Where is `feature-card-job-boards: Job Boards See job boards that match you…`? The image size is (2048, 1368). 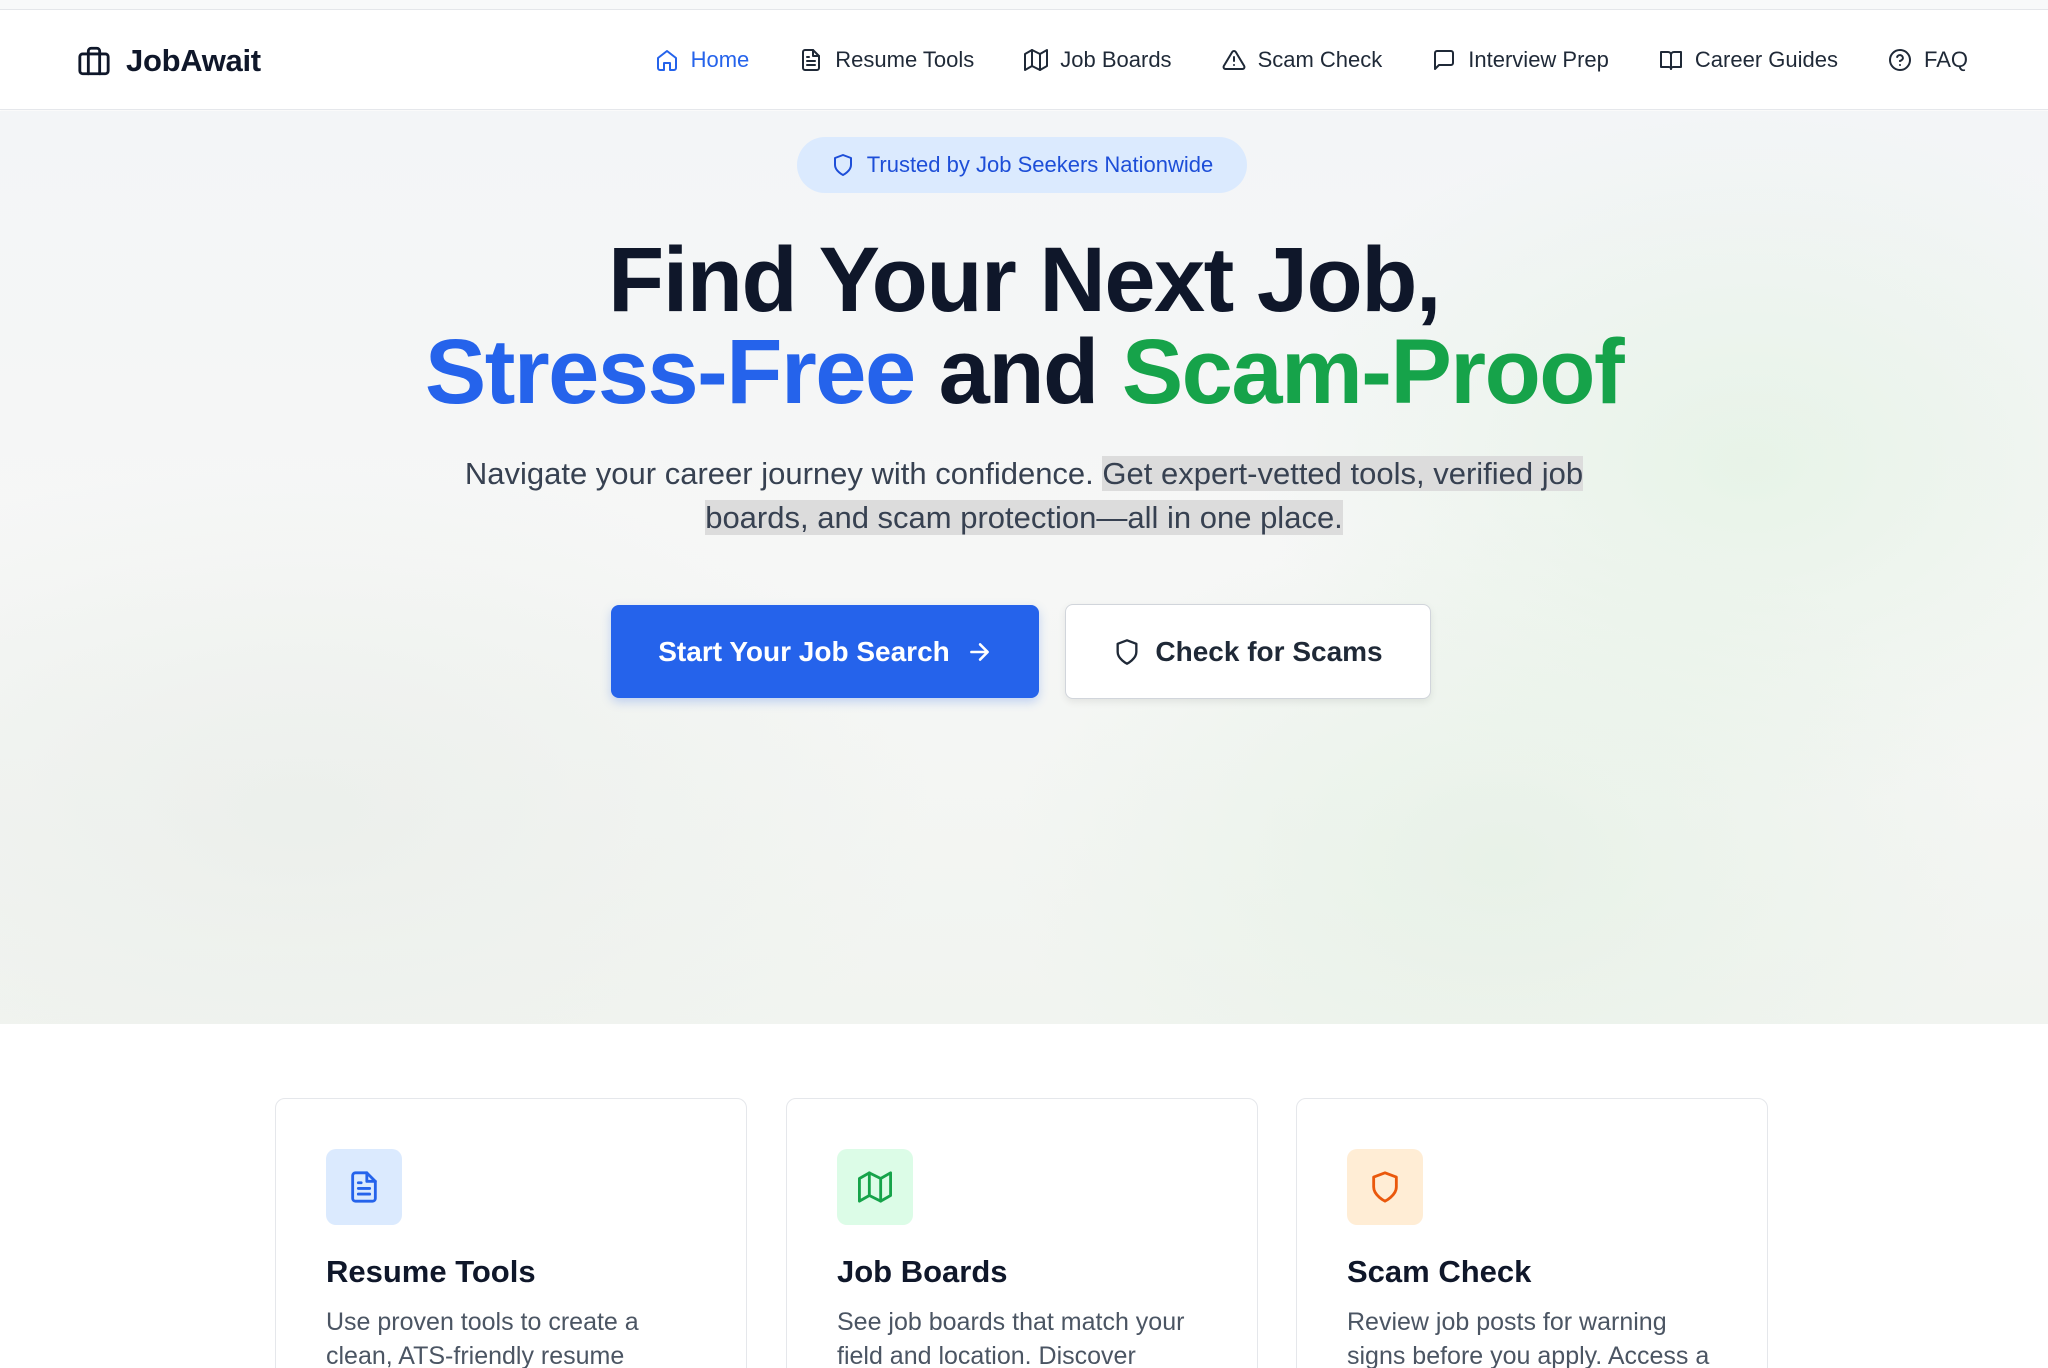 feature-card-job-boards: Job Boards See job boards that match you… is located at coordinates (1022, 1233).